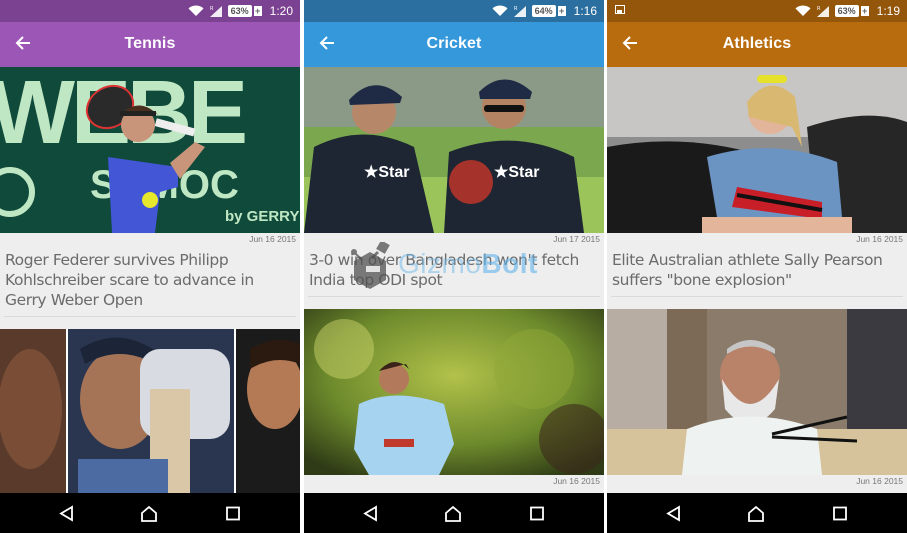 The height and width of the screenshot is (533, 907). I want to click on status-time: 1:19, so click(888, 11).